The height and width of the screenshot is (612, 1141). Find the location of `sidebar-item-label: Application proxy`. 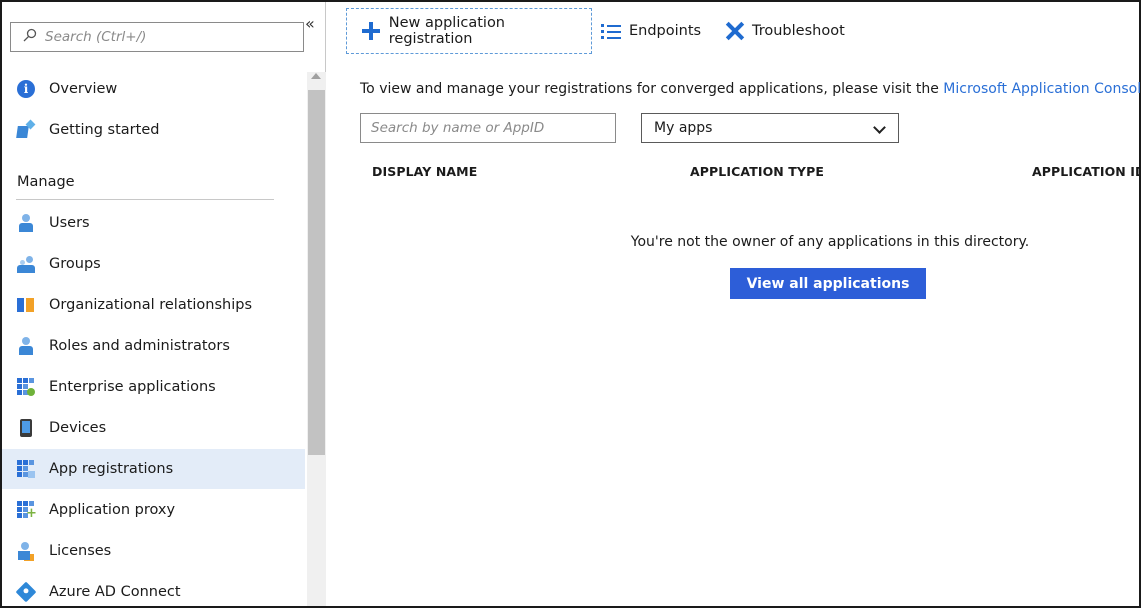

sidebar-item-label: Application proxy is located at coordinates (112, 510).